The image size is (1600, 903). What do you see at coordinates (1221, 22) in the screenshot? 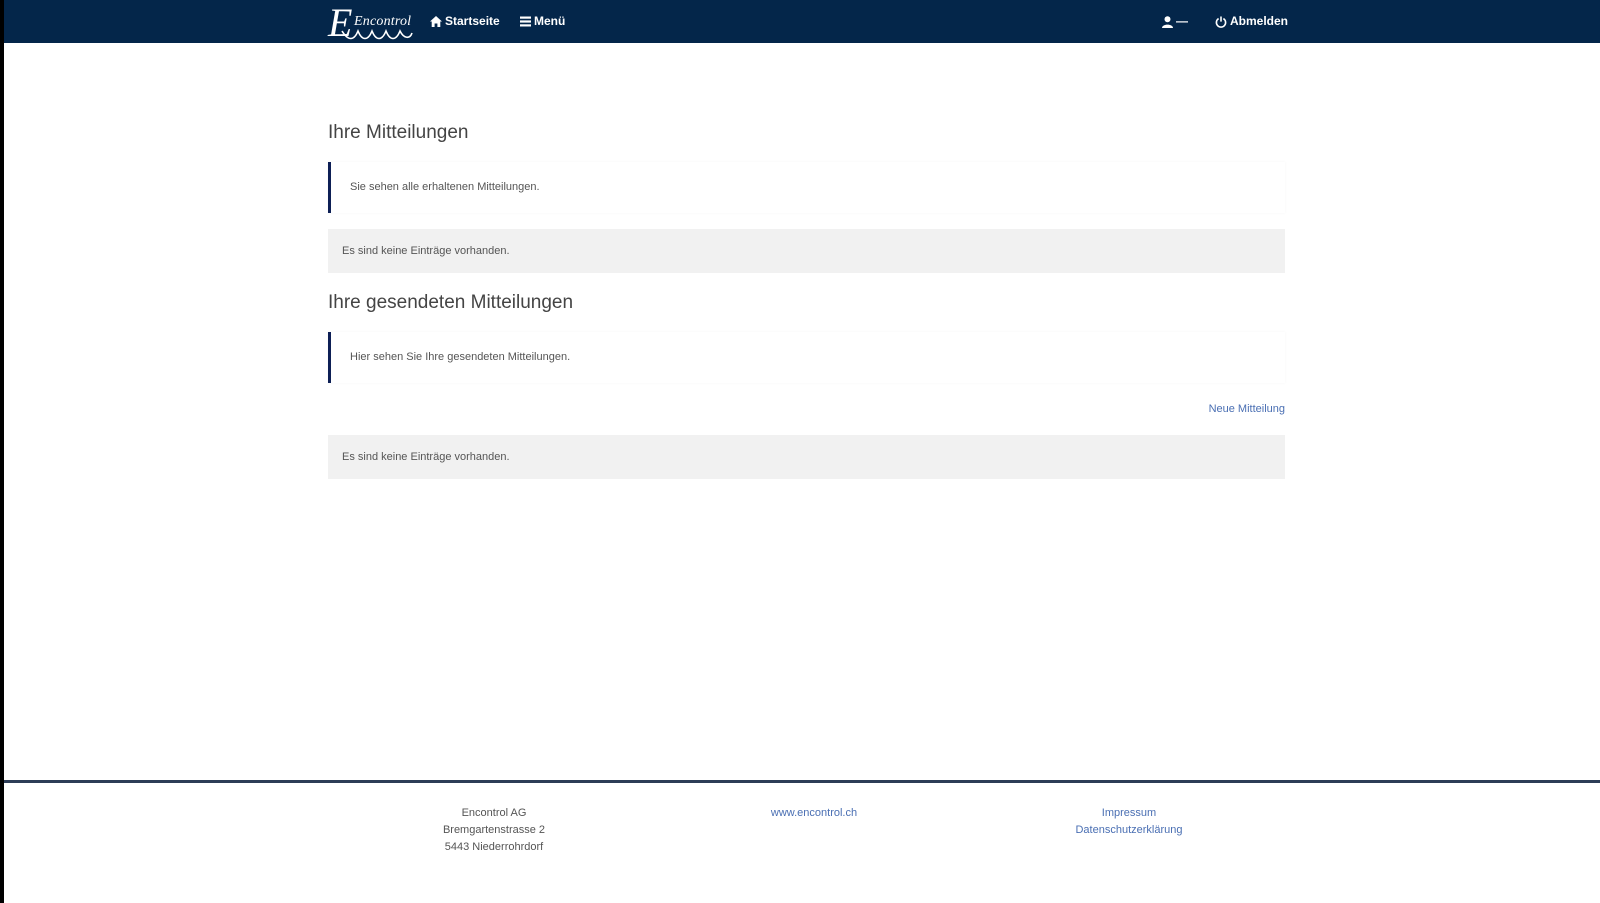
I see `power-icon` at bounding box center [1221, 22].